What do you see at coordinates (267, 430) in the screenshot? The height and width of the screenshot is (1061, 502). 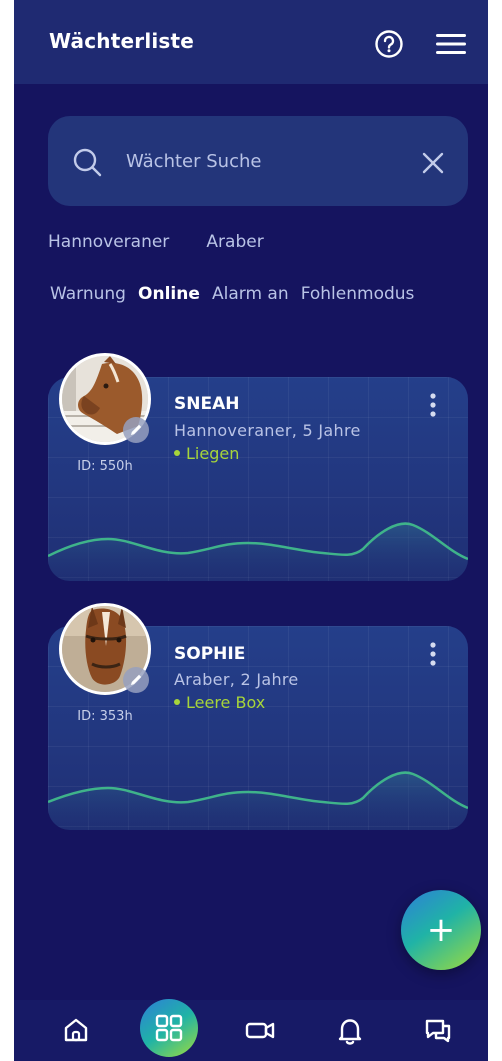 I see `horse-breed-age: Hannoveraner, 5 Jahre` at bounding box center [267, 430].